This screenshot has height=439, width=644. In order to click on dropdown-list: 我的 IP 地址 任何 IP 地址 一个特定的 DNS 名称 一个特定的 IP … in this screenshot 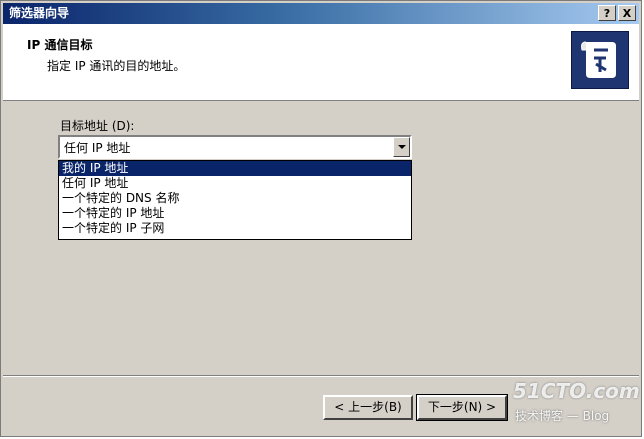, I will do `click(235, 200)`.